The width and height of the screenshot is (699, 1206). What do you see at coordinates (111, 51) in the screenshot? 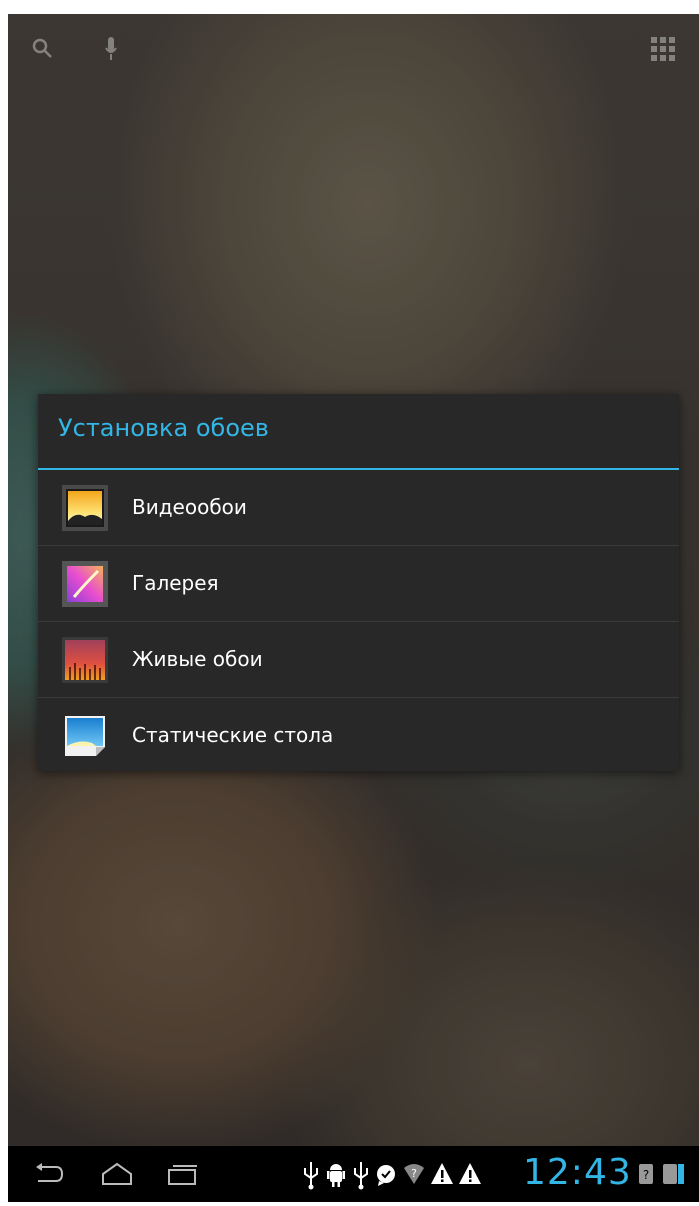
I see `voice-search-icon` at bounding box center [111, 51].